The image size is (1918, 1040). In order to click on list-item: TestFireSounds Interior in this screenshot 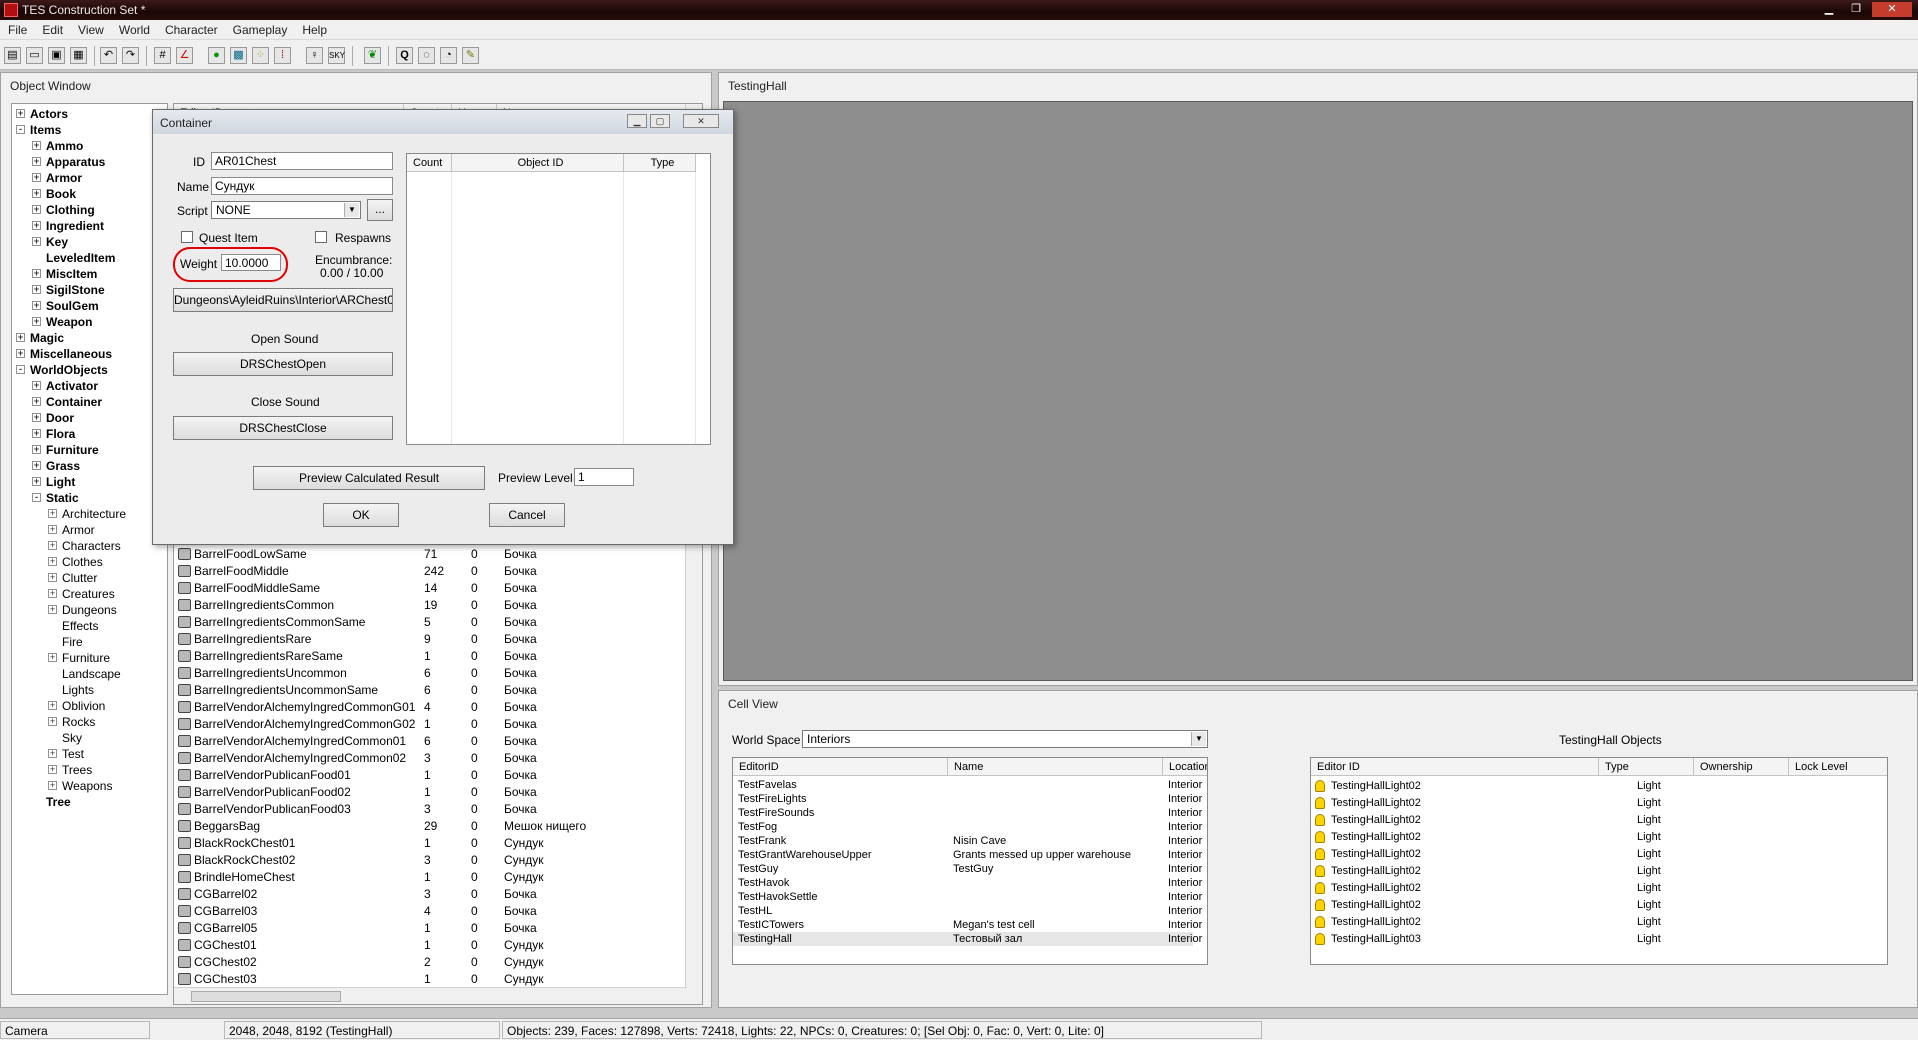, I will do `click(967, 813)`.